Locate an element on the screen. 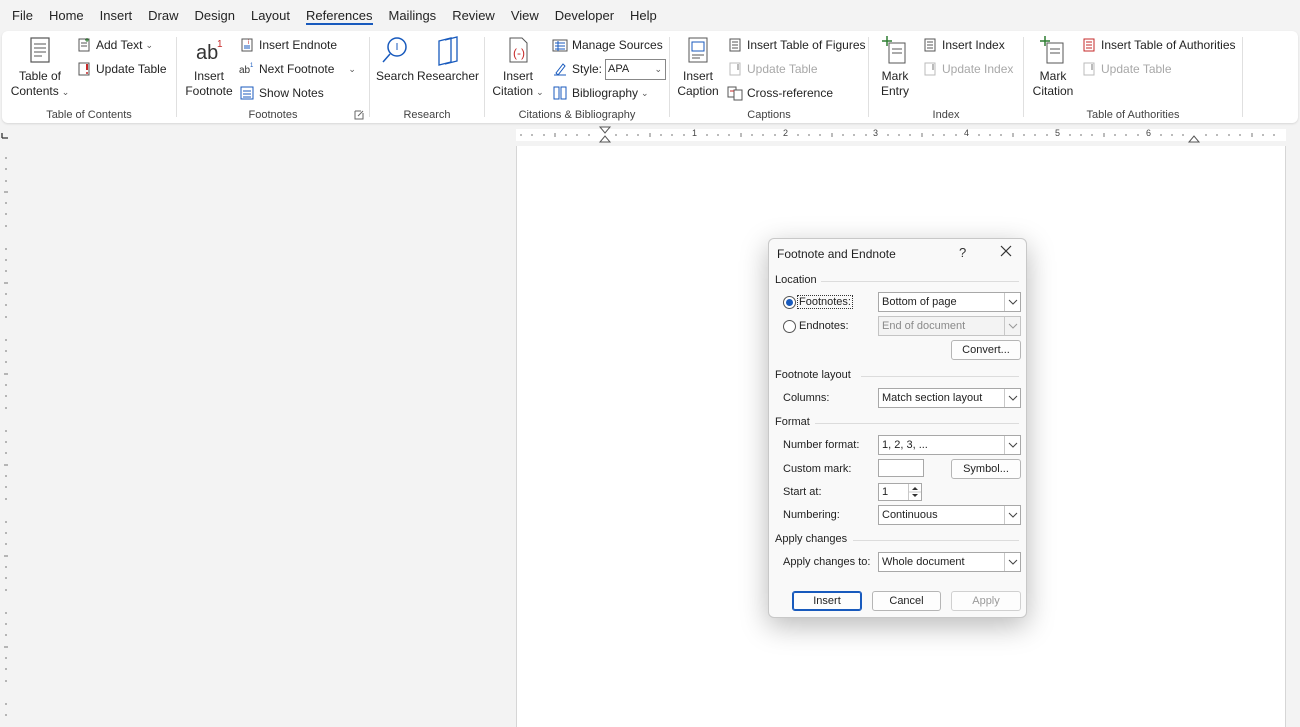 The width and height of the screenshot is (1300, 727). cancel-button: Cancel is located at coordinates (906, 601).